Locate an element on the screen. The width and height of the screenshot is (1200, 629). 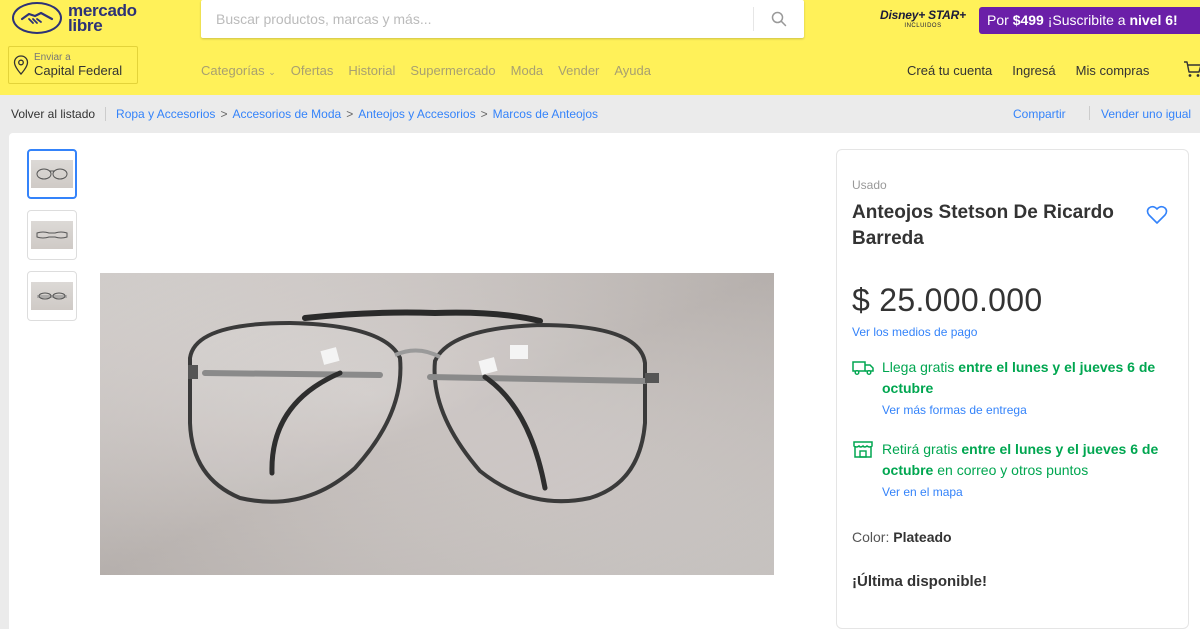
search-button is located at coordinates (779, 19).